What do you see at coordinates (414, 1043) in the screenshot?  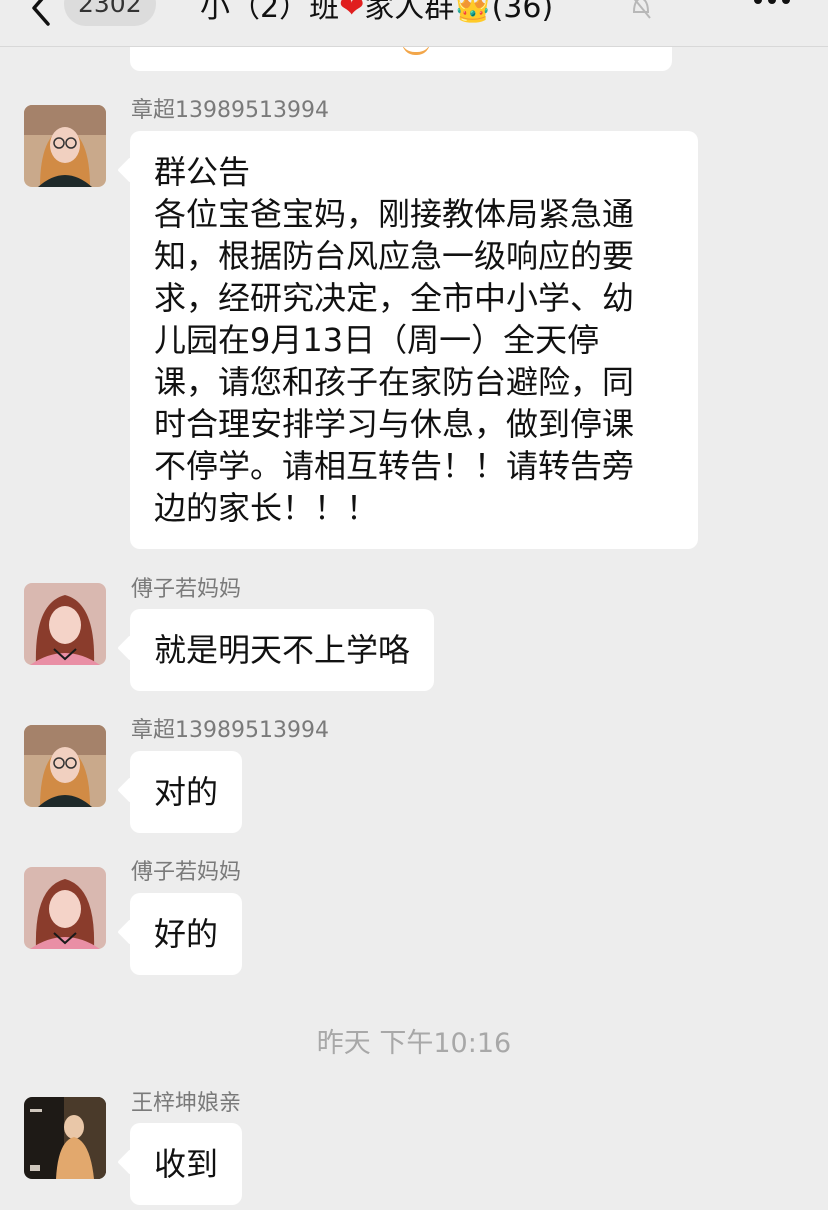 I see `timestamp: 昨天 下午10:16` at bounding box center [414, 1043].